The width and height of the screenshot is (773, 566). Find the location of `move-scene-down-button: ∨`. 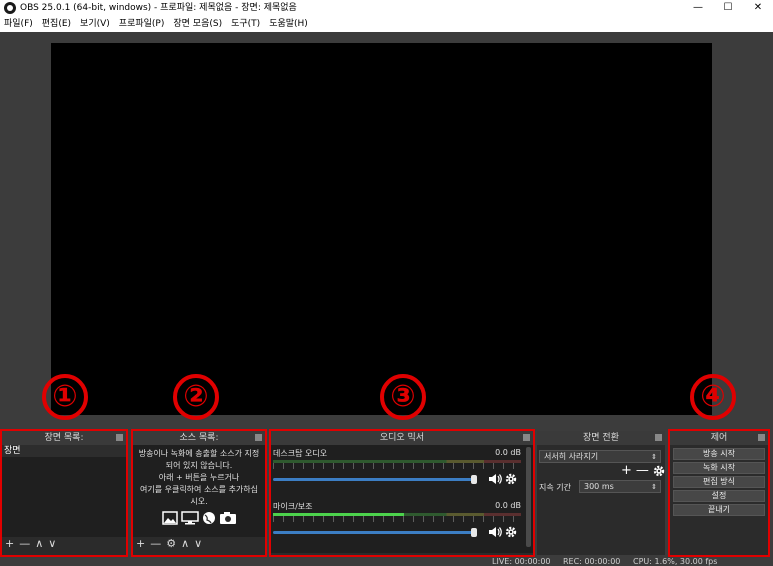

move-scene-down-button: ∨ is located at coordinates (52, 544).